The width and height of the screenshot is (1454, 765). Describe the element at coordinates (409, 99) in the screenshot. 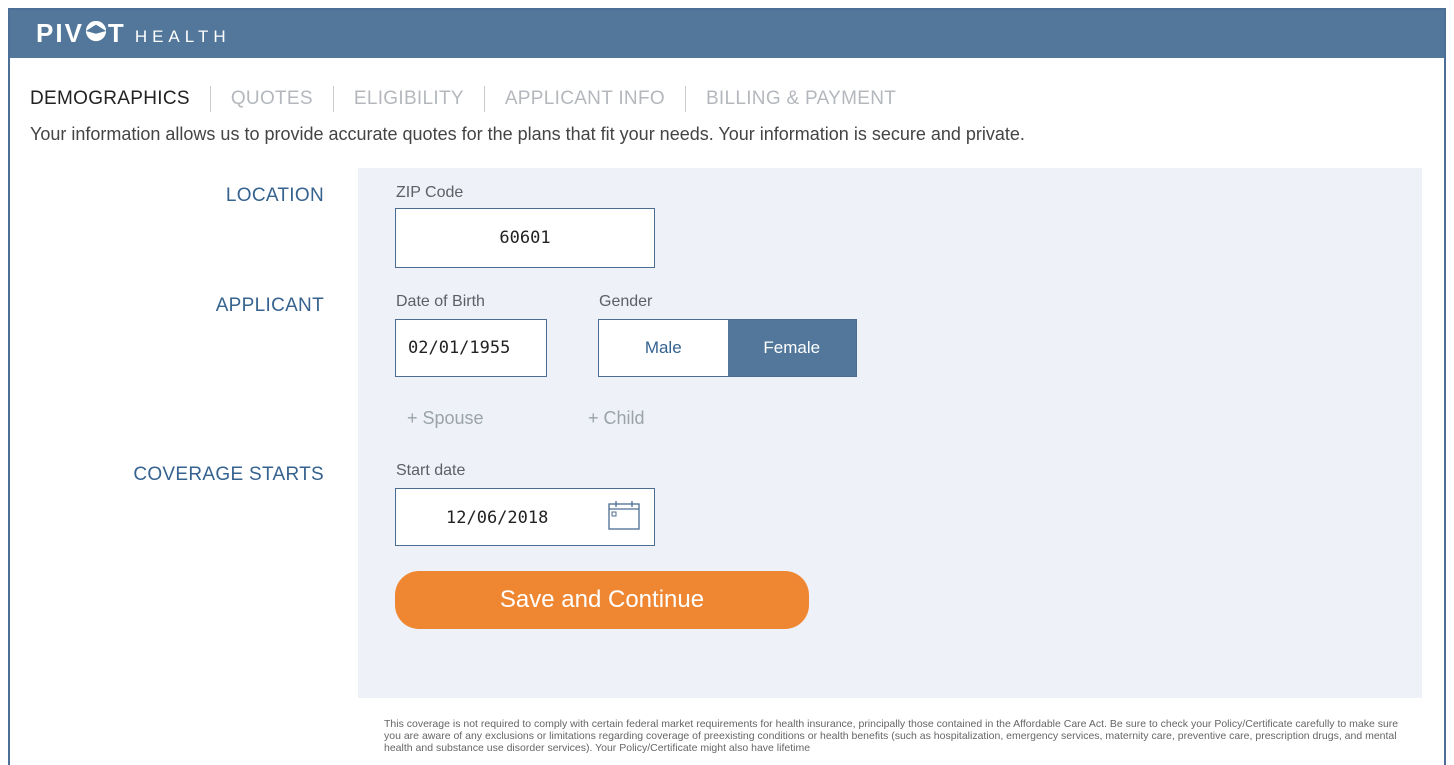

I see `step-eligibility: ELIGIBILITY` at that location.